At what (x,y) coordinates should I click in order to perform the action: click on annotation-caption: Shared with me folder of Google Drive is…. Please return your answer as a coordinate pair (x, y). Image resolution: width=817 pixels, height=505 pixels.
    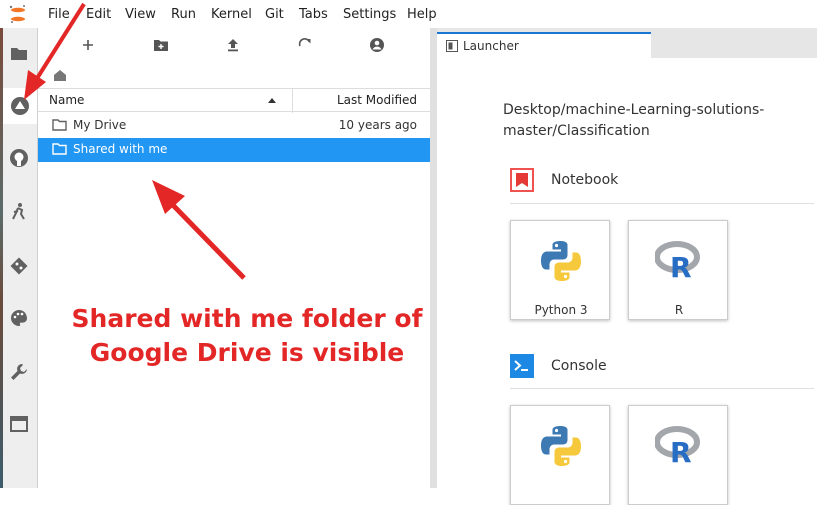
    Looking at the image, I should click on (247, 336).